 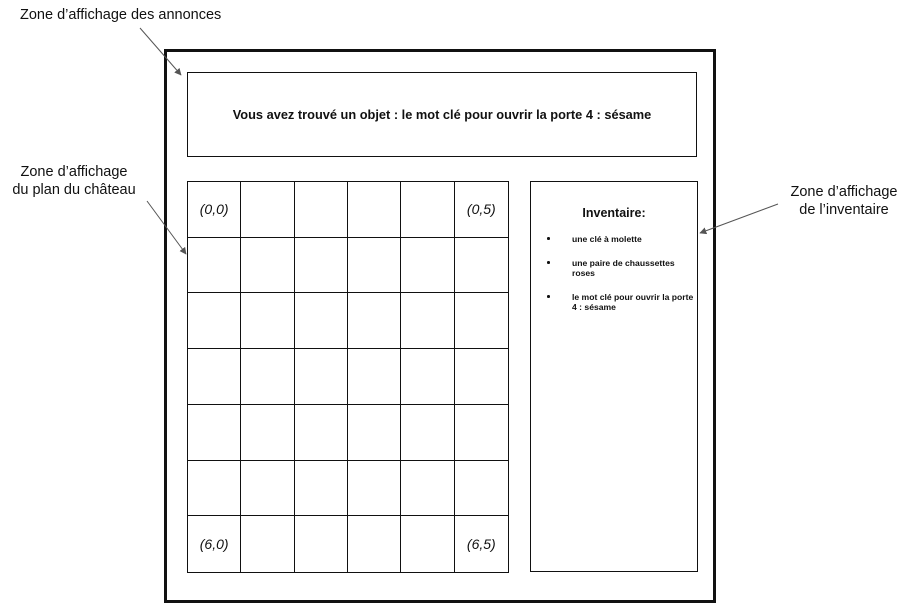 I want to click on arrow-to-map-zone, so click(x=166, y=227).